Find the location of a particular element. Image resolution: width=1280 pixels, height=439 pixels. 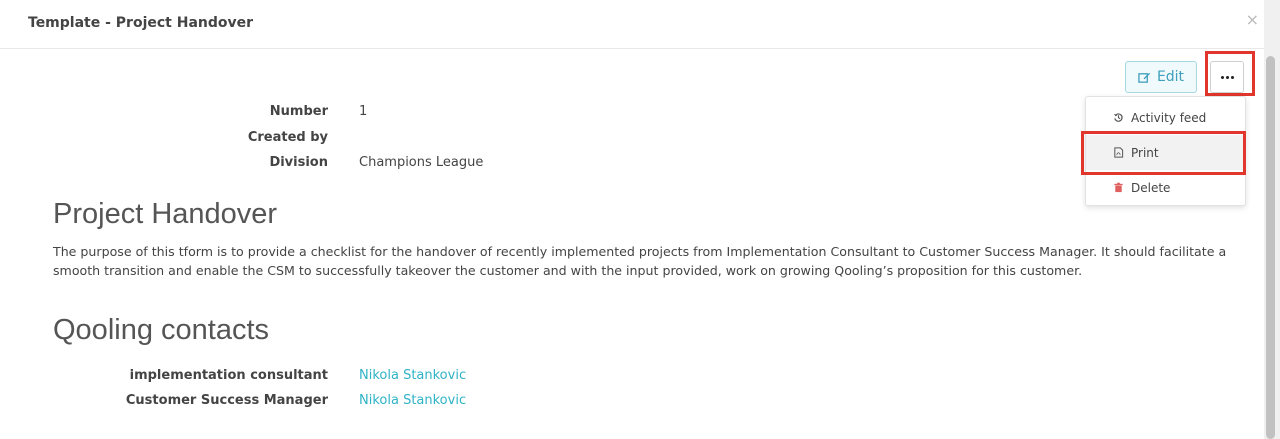

menu-item-label: Delete is located at coordinates (1151, 187).